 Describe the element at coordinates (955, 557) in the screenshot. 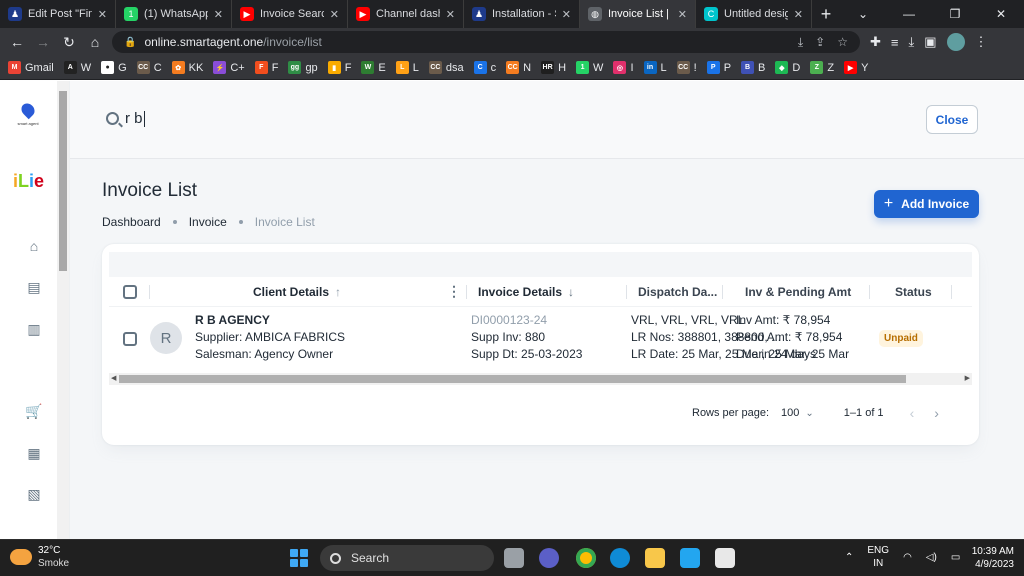

I see `battery-icon: ▭` at that location.